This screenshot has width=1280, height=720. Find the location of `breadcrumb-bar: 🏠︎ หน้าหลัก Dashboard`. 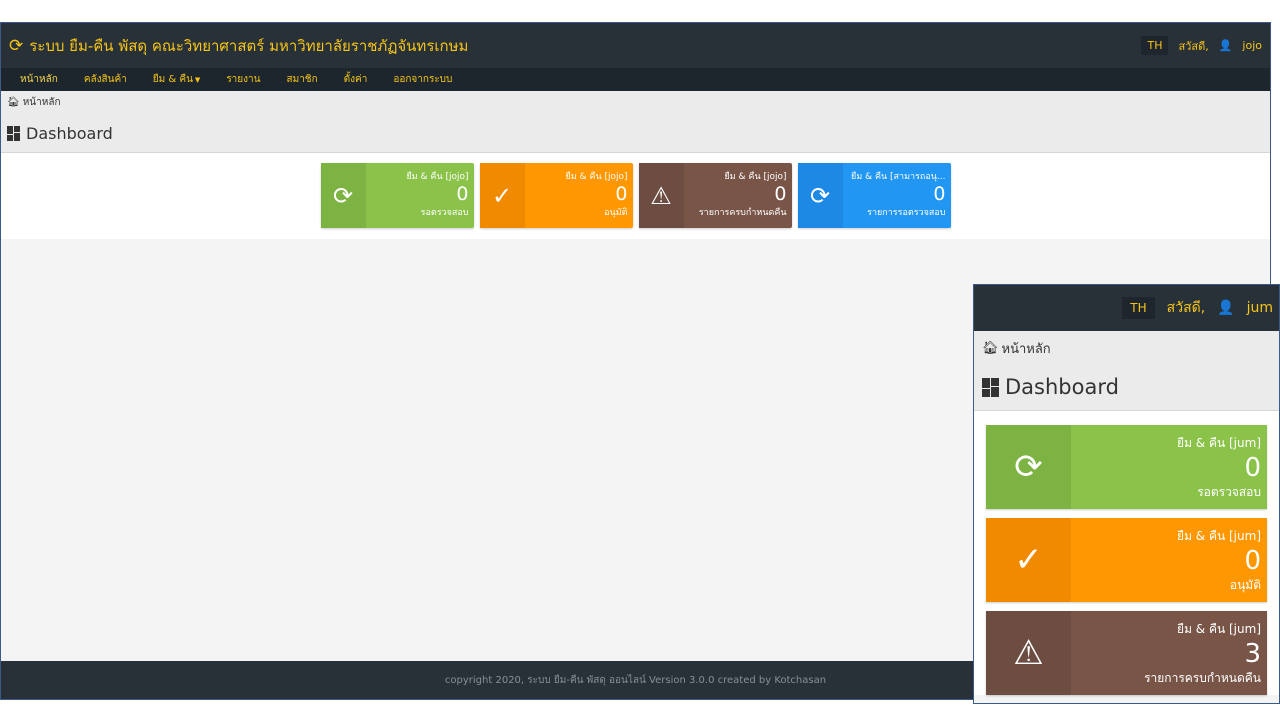

breadcrumb-bar: 🏠︎ หน้าหลัก Dashboard is located at coordinates (635, 122).